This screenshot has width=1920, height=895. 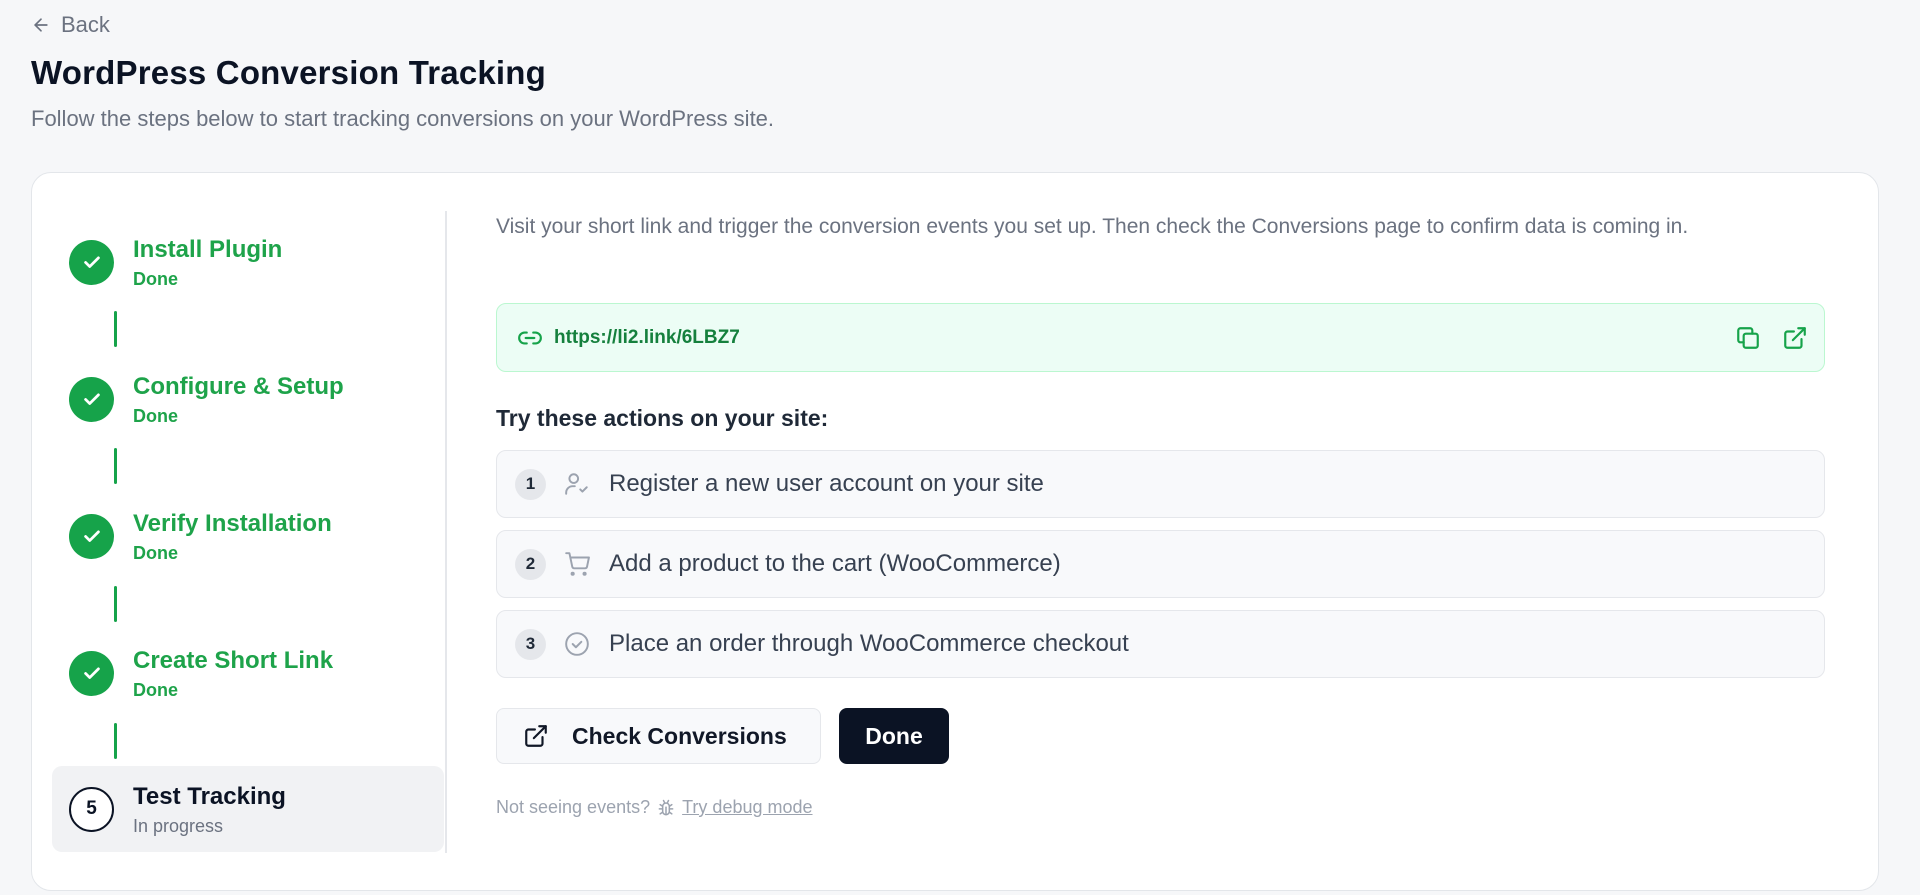 I want to click on check-conversions-button: Check Conversions, so click(x=658, y=736).